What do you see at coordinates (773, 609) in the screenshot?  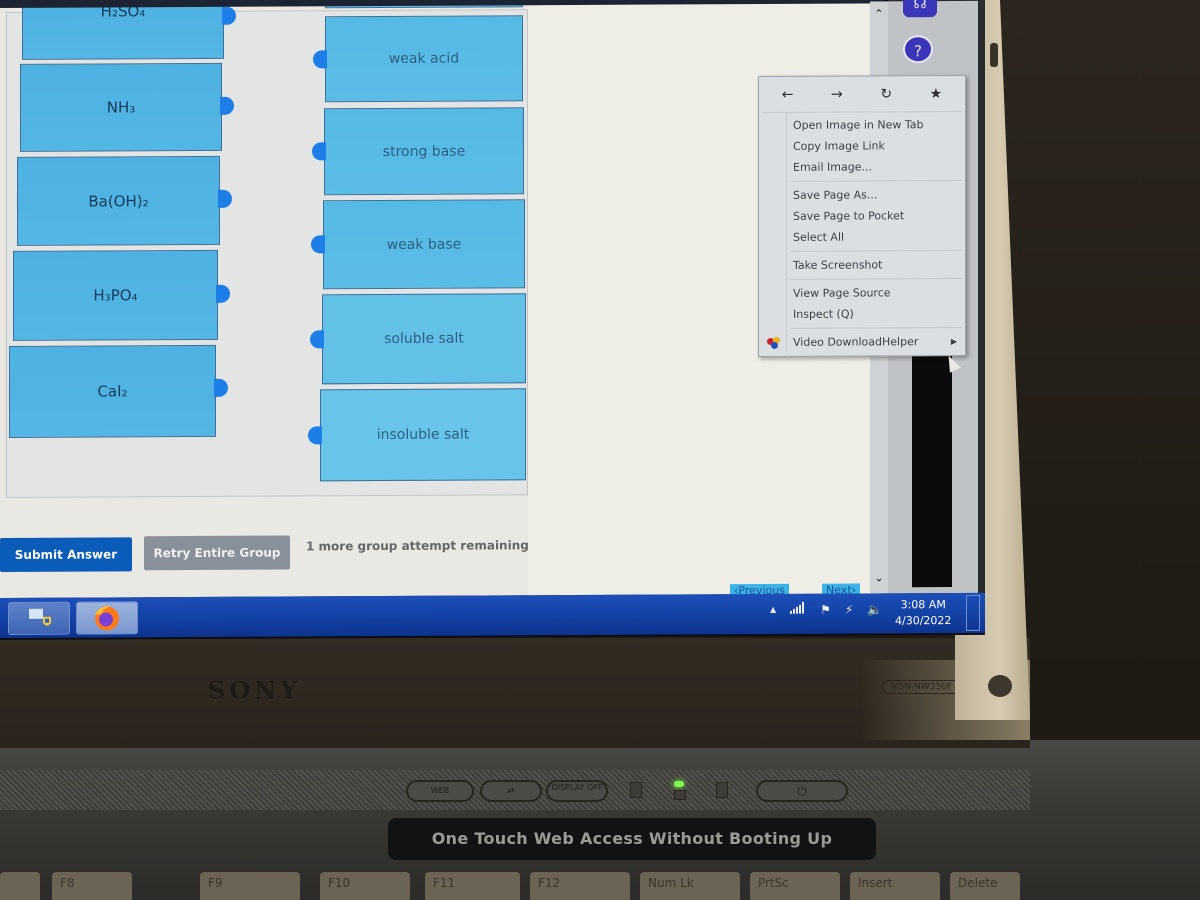 I see `tray-expand-icon: ▲` at bounding box center [773, 609].